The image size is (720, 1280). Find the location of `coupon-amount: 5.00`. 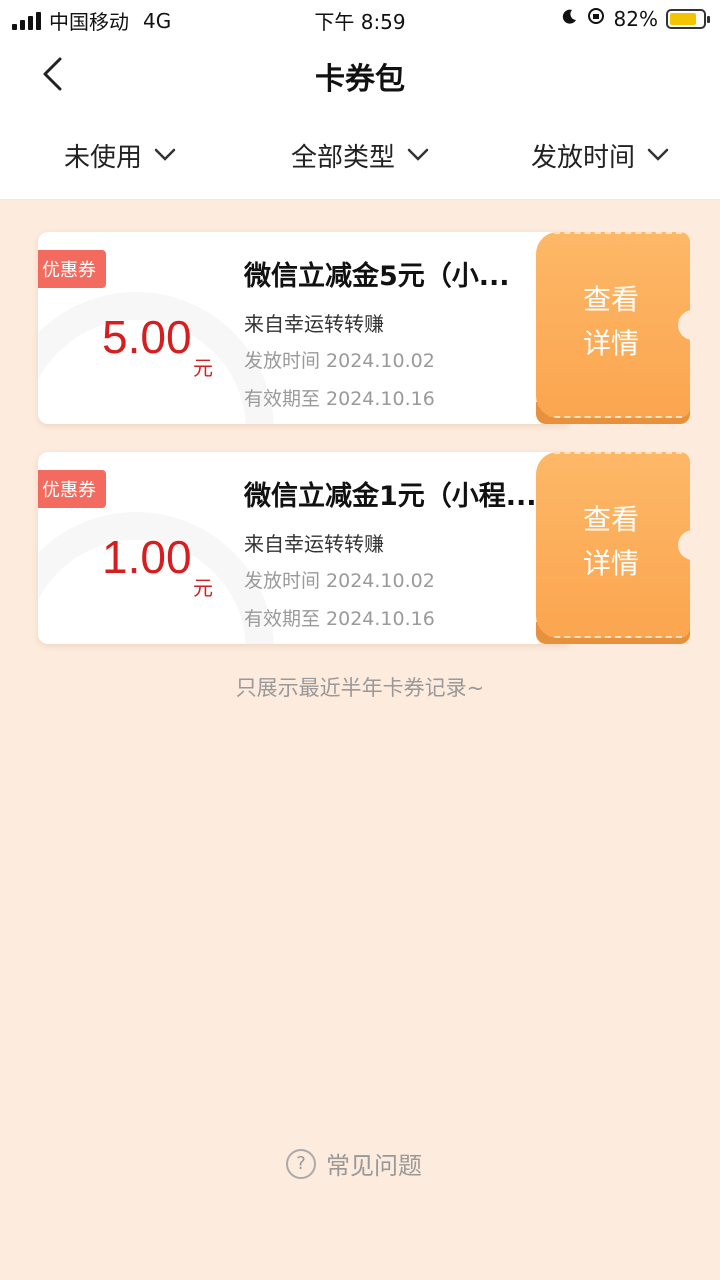

coupon-amount: 5.00 is located at coordinates (147, 337).